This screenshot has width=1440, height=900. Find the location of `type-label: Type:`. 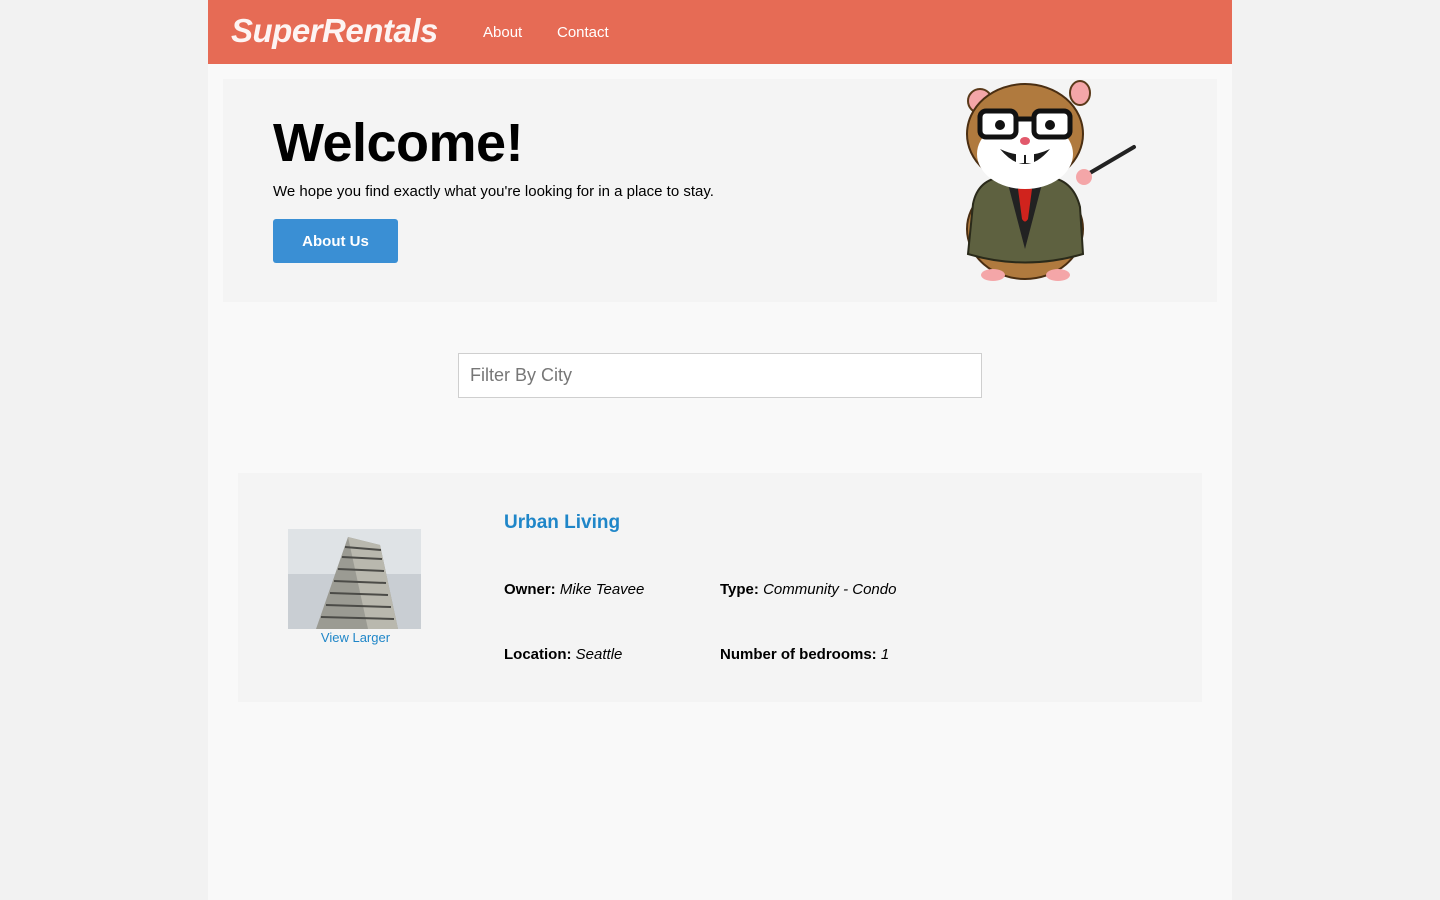

type-label: Type: is located at coordinates (739, 589).